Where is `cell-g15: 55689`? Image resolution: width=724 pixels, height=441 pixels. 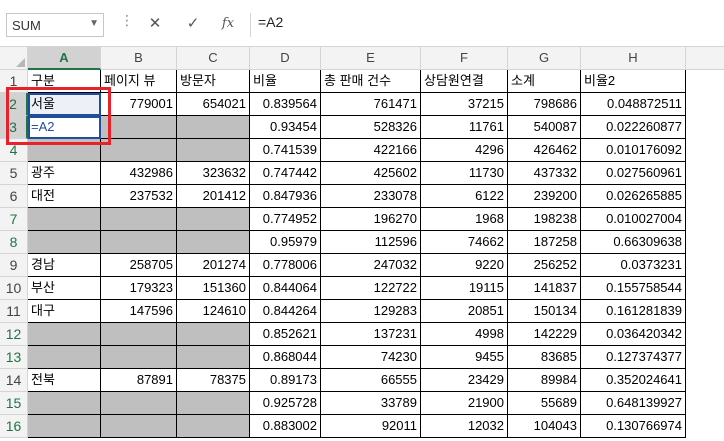
cell-g15: 55689 is located at coordinates (544, 403).